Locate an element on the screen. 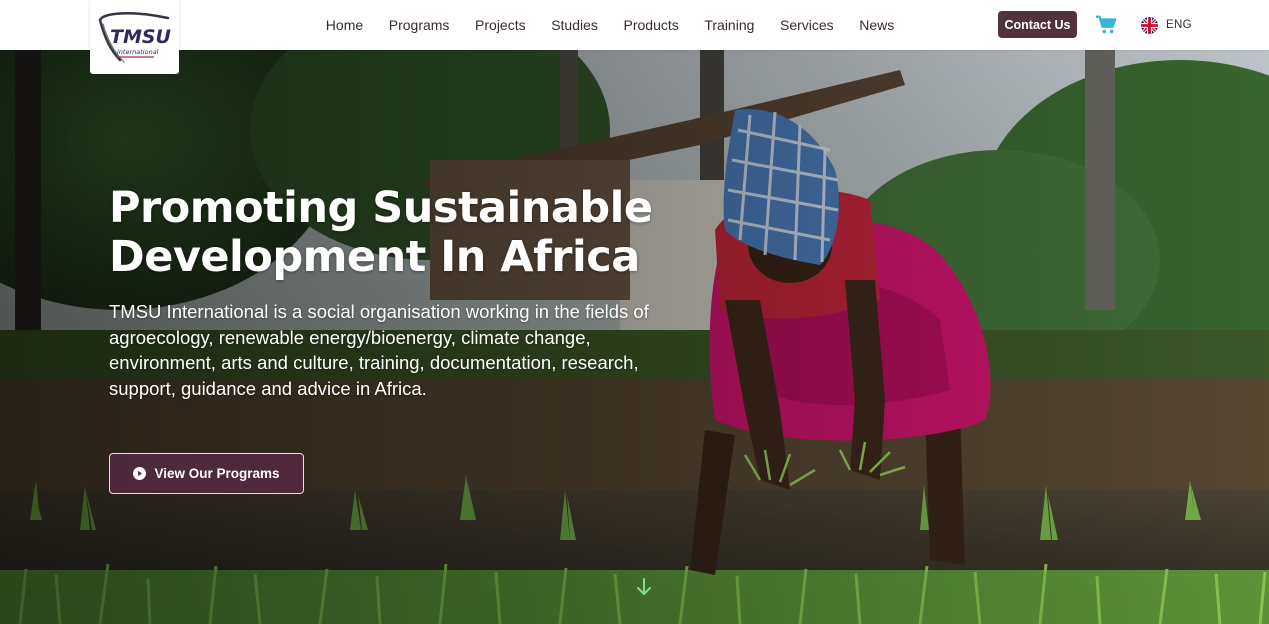 Image resolution: width=1269 pixels, height=624 pixels. nav-link-programs: Programs is located at coordinates (419, 25).